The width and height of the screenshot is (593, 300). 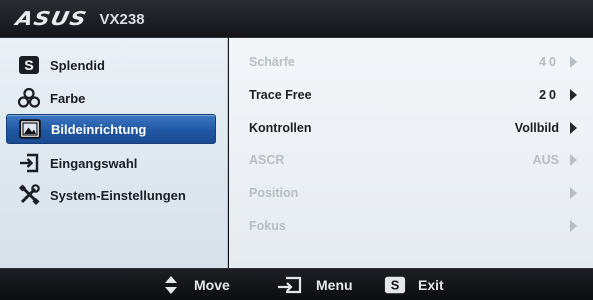 I want to click on exit-label: Exit, so click(x=431, y=285).